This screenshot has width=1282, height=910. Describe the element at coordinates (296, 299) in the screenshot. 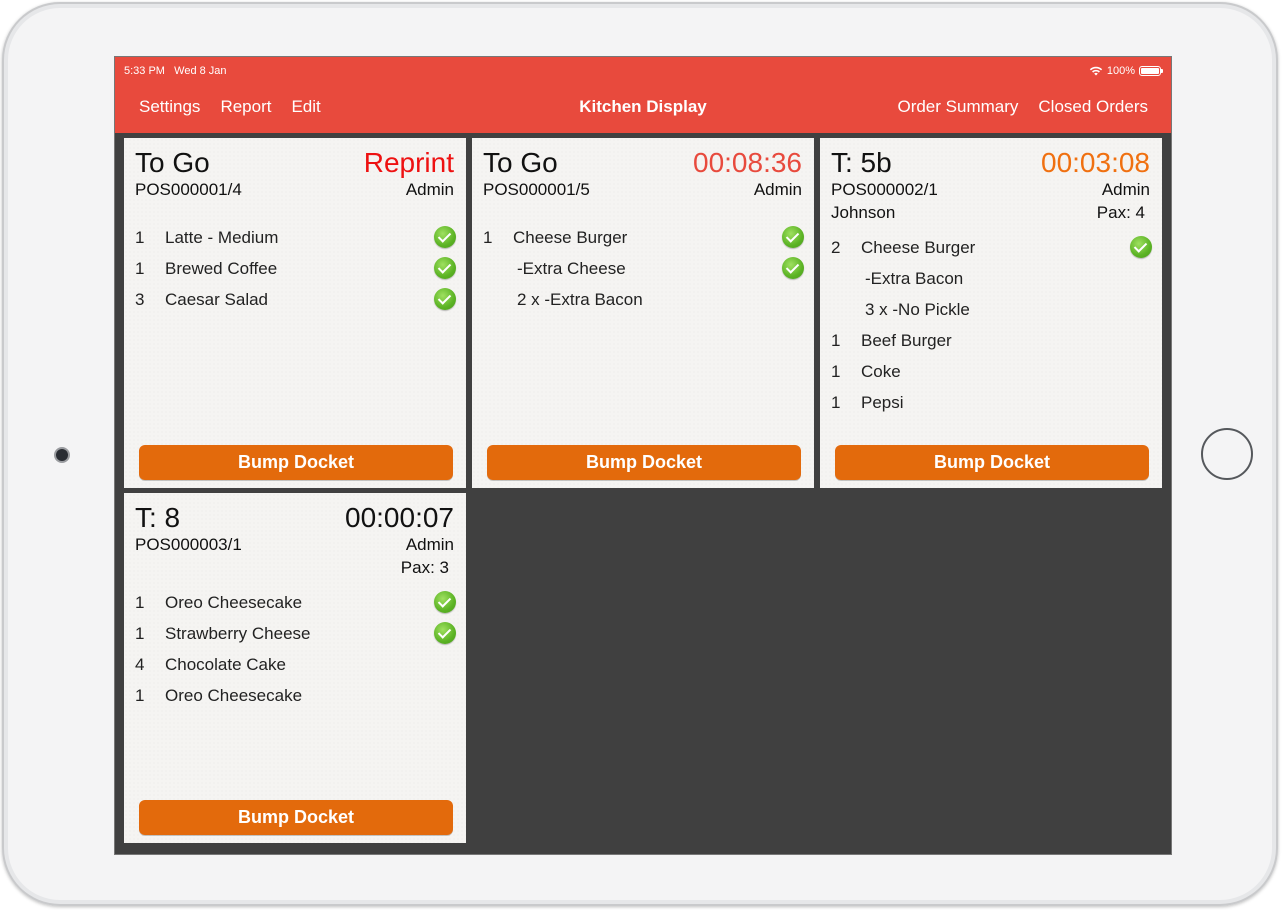

I see `docket-item-row: 3 Caesar Salad` at that location.